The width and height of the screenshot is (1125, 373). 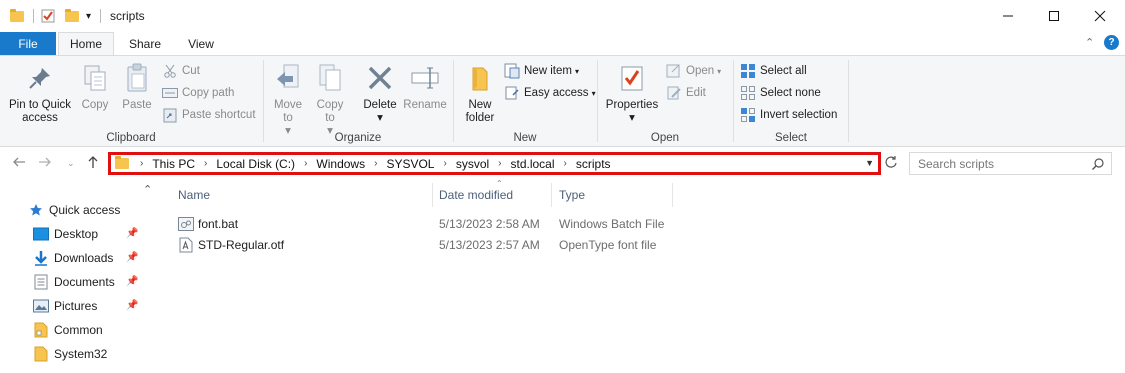 I want to click on nav-item-downloads: Downloads, so click(x=73, y=258).